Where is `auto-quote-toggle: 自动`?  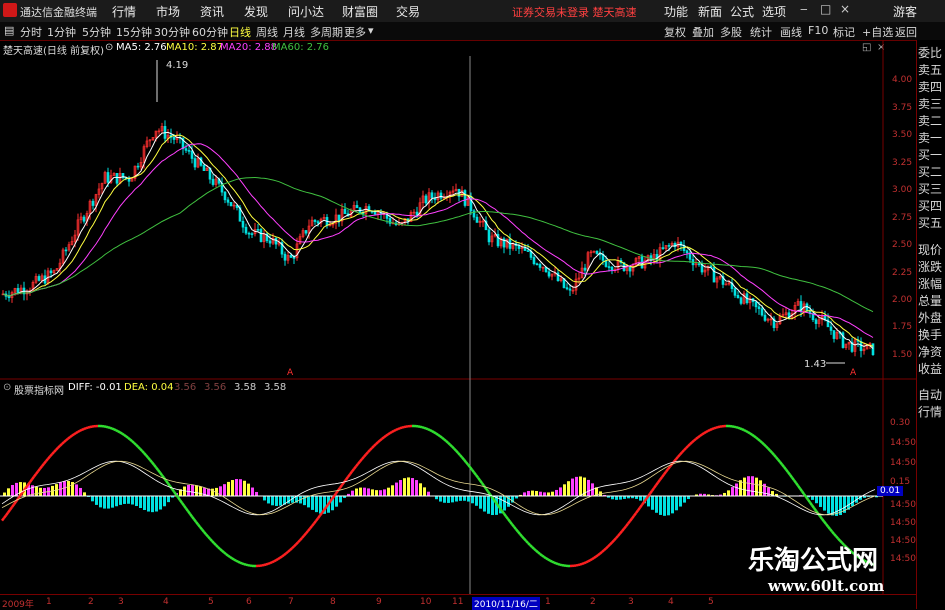
auto-quote-toggle: 自动 is located at coordinates (930, 394).